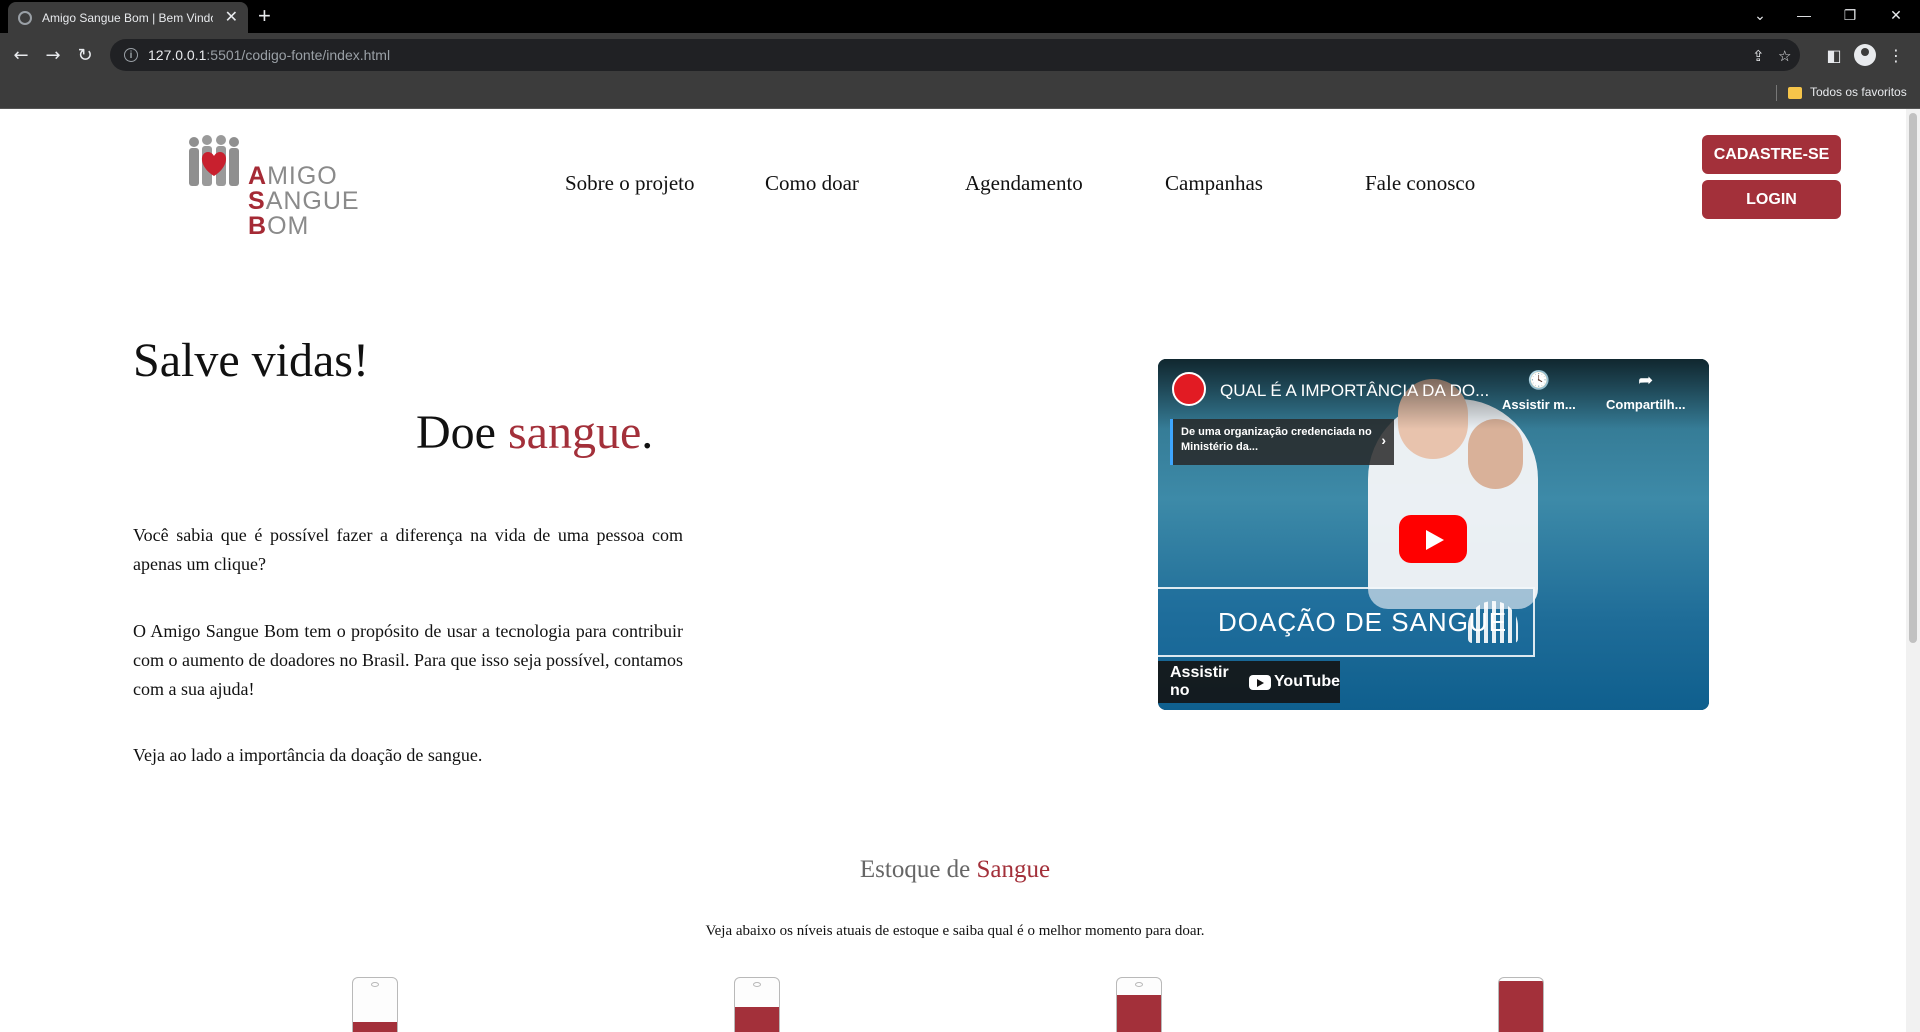 The width and height of the screenshot is (1920, 1032). I want to click on stock-title-prefix: Estoque de, so click(918, 869).